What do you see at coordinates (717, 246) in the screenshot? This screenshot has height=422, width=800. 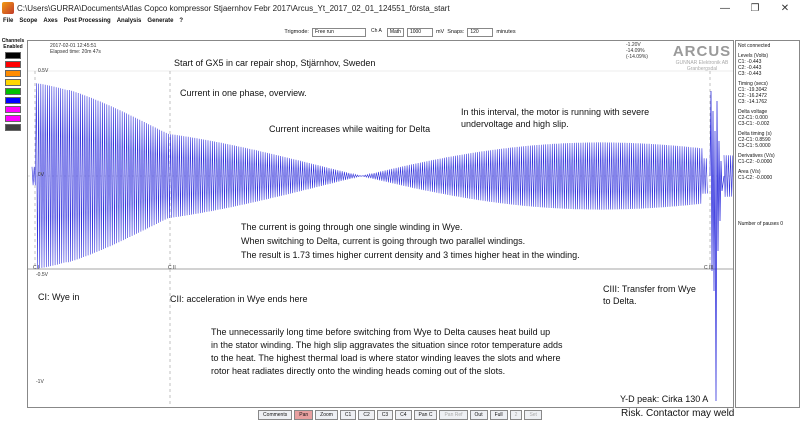 I see `transfer-transient` at bounding box center [717, 246].